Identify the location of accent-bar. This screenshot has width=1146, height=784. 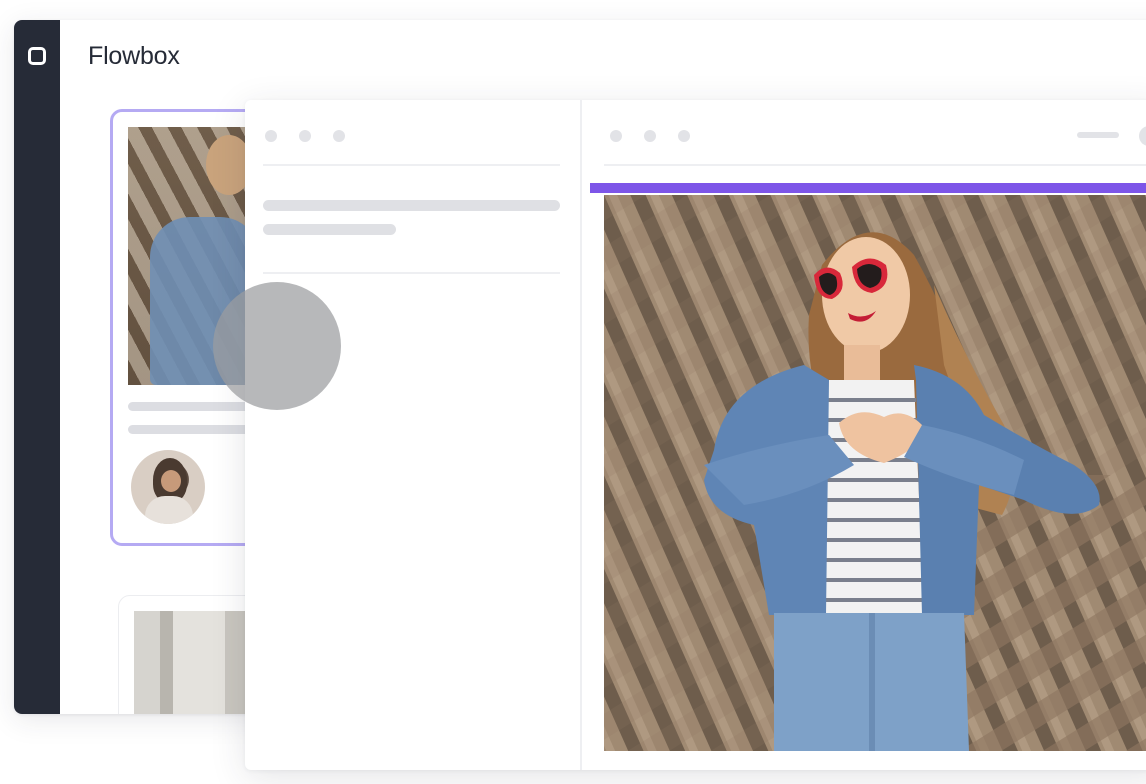
(868, 188).